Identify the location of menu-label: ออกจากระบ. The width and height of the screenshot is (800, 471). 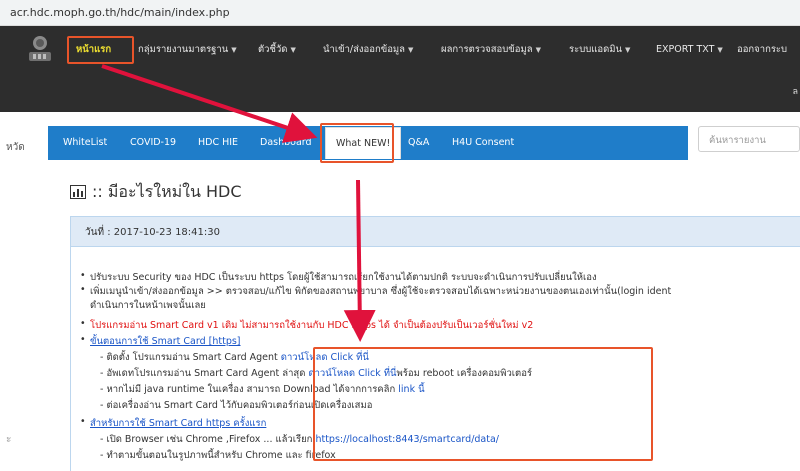
(762, 49).